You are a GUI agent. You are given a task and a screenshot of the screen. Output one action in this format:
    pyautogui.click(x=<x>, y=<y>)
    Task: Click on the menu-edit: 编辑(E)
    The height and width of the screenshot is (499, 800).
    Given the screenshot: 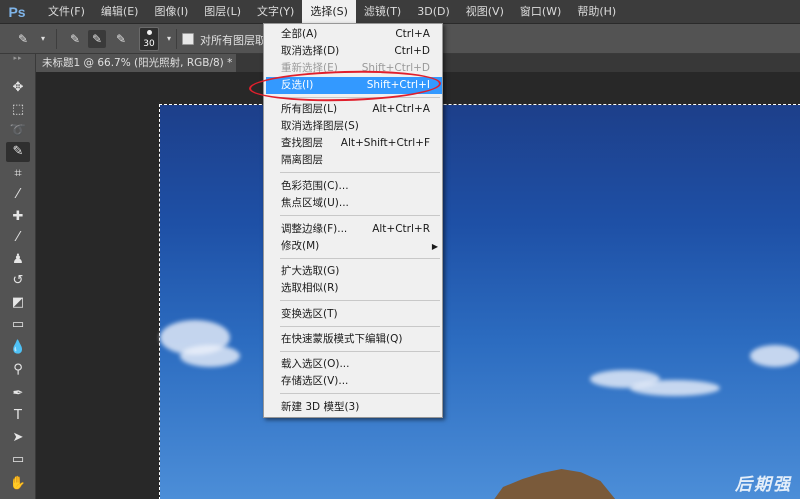 What is the action you would take?
    pyautogui.click(x=120, y=12)
    